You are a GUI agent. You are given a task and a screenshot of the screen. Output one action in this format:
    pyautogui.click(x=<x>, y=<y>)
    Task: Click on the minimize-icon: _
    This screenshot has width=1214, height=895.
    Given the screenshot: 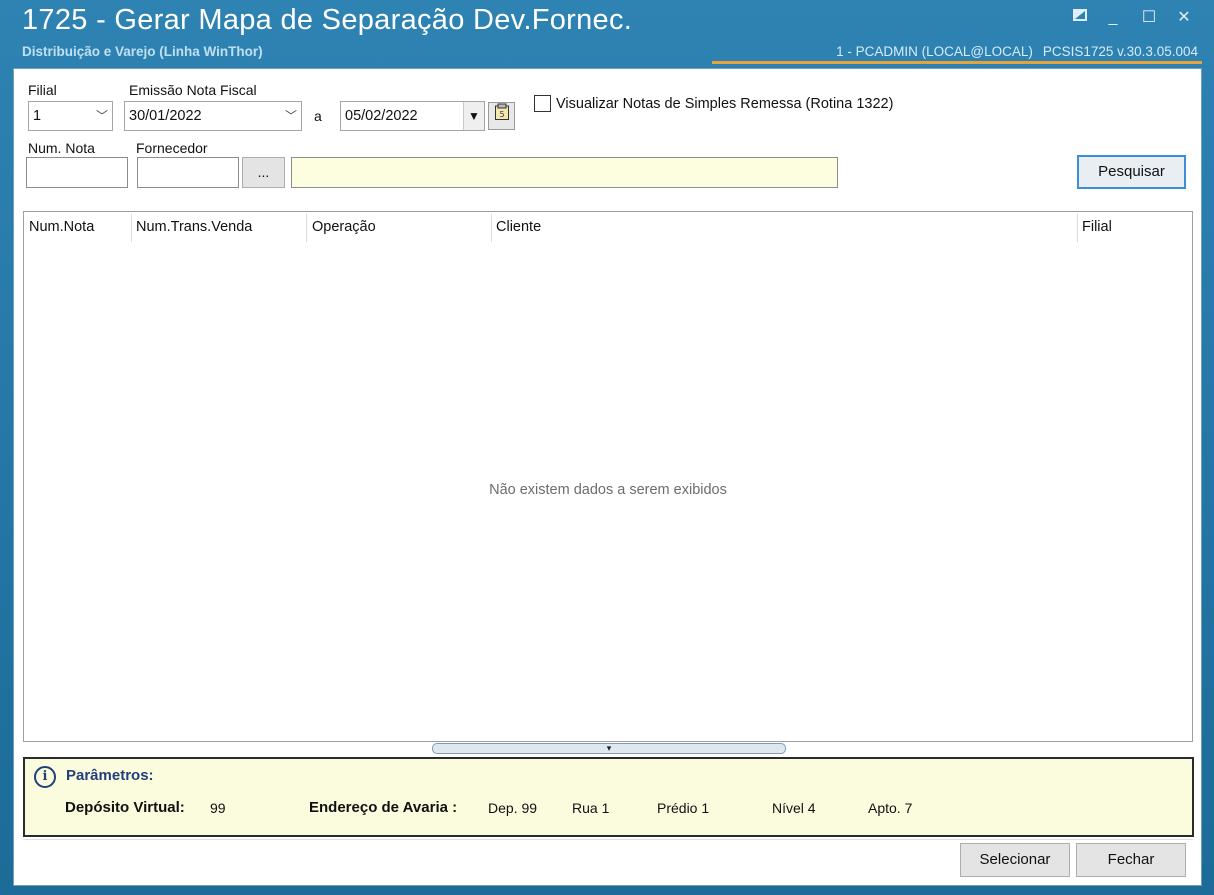 What is the action you would take?
    pyautogui.click(x=1113, y=18)
    